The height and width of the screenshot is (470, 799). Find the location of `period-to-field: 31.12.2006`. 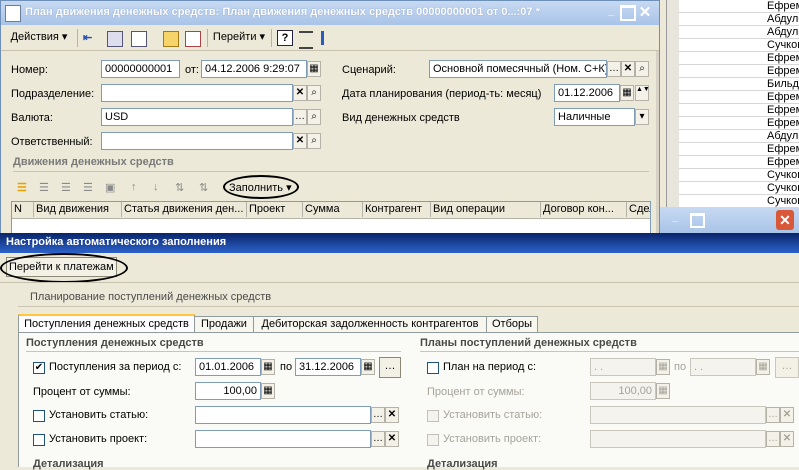

period-to-field: 31.12.2006 is located at coordinates (328, 367).